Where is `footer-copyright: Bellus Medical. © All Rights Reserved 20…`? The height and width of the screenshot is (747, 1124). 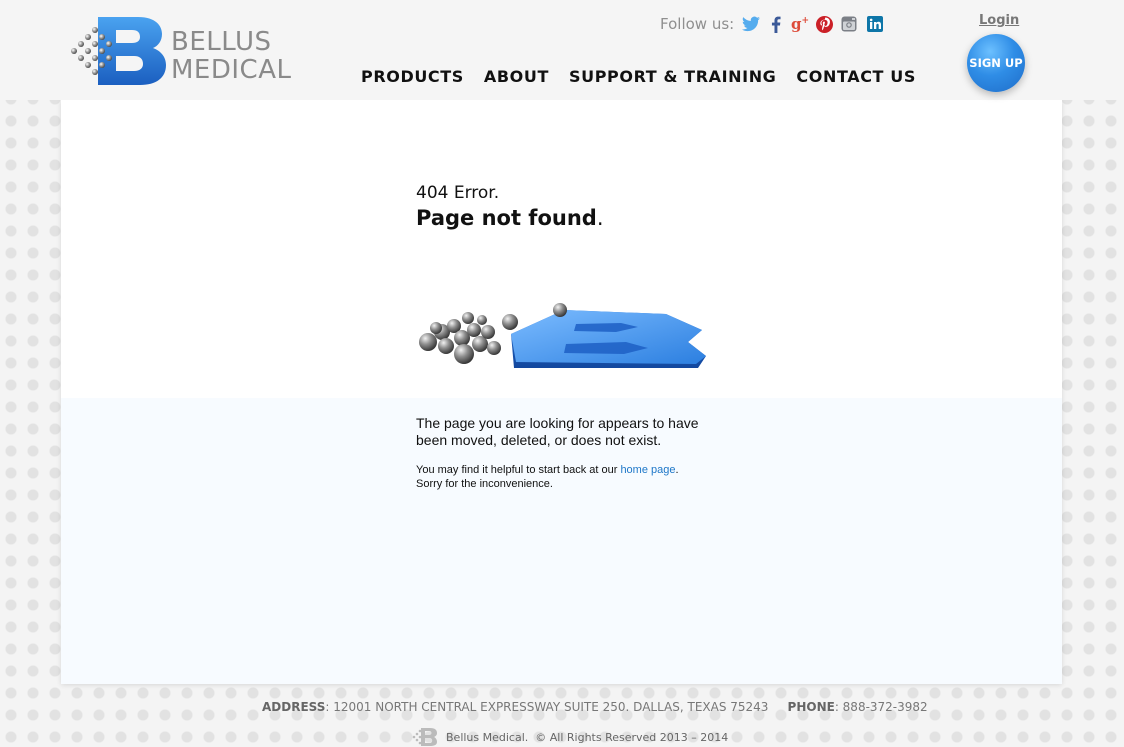 footer-copyright: Bellus Medical. © All Rights Reserved 20… is located at coordinates (570, 737).